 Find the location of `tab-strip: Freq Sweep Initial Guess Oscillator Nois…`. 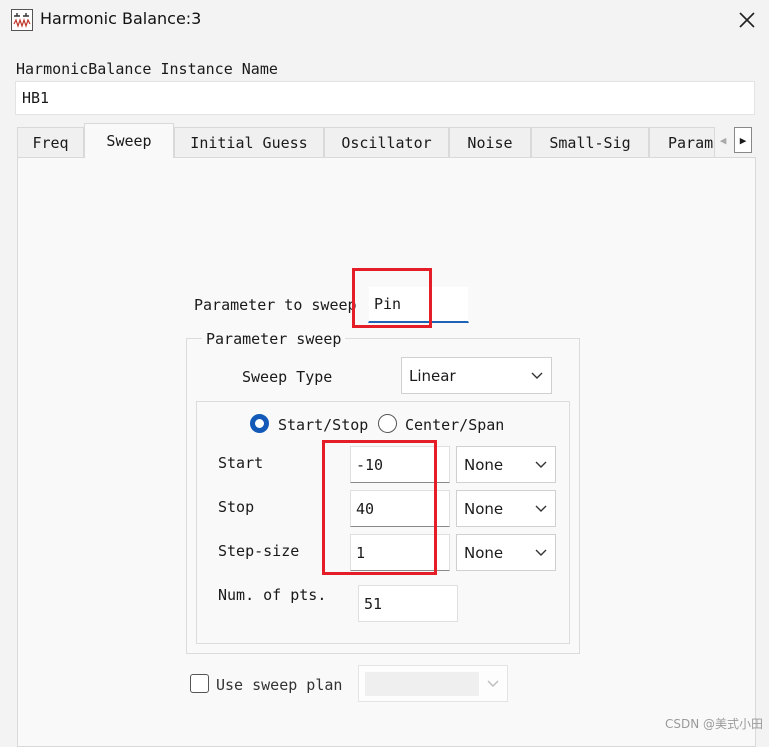

tab-strip: Freq Sweep Initial Guess Oscillator Nois… is located at coordinates (387, 140).